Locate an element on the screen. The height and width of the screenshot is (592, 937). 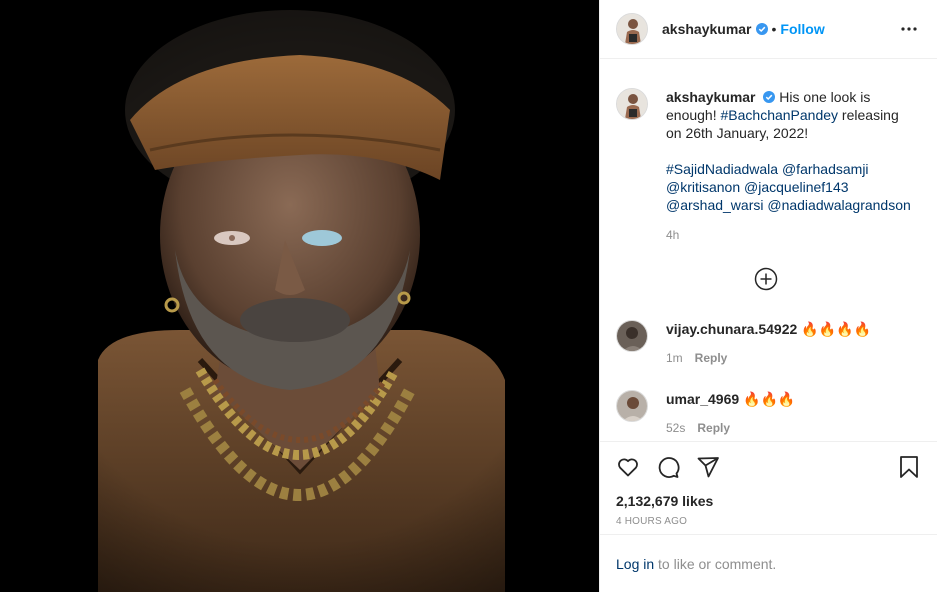
heart-icon is located at coordinates (628, 467).